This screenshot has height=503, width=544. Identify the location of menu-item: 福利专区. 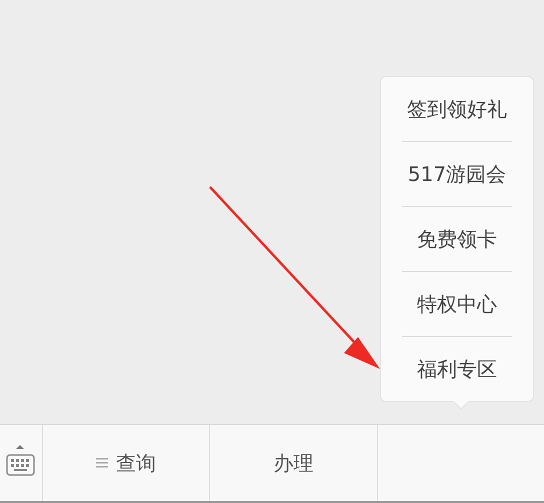
(457, 369).